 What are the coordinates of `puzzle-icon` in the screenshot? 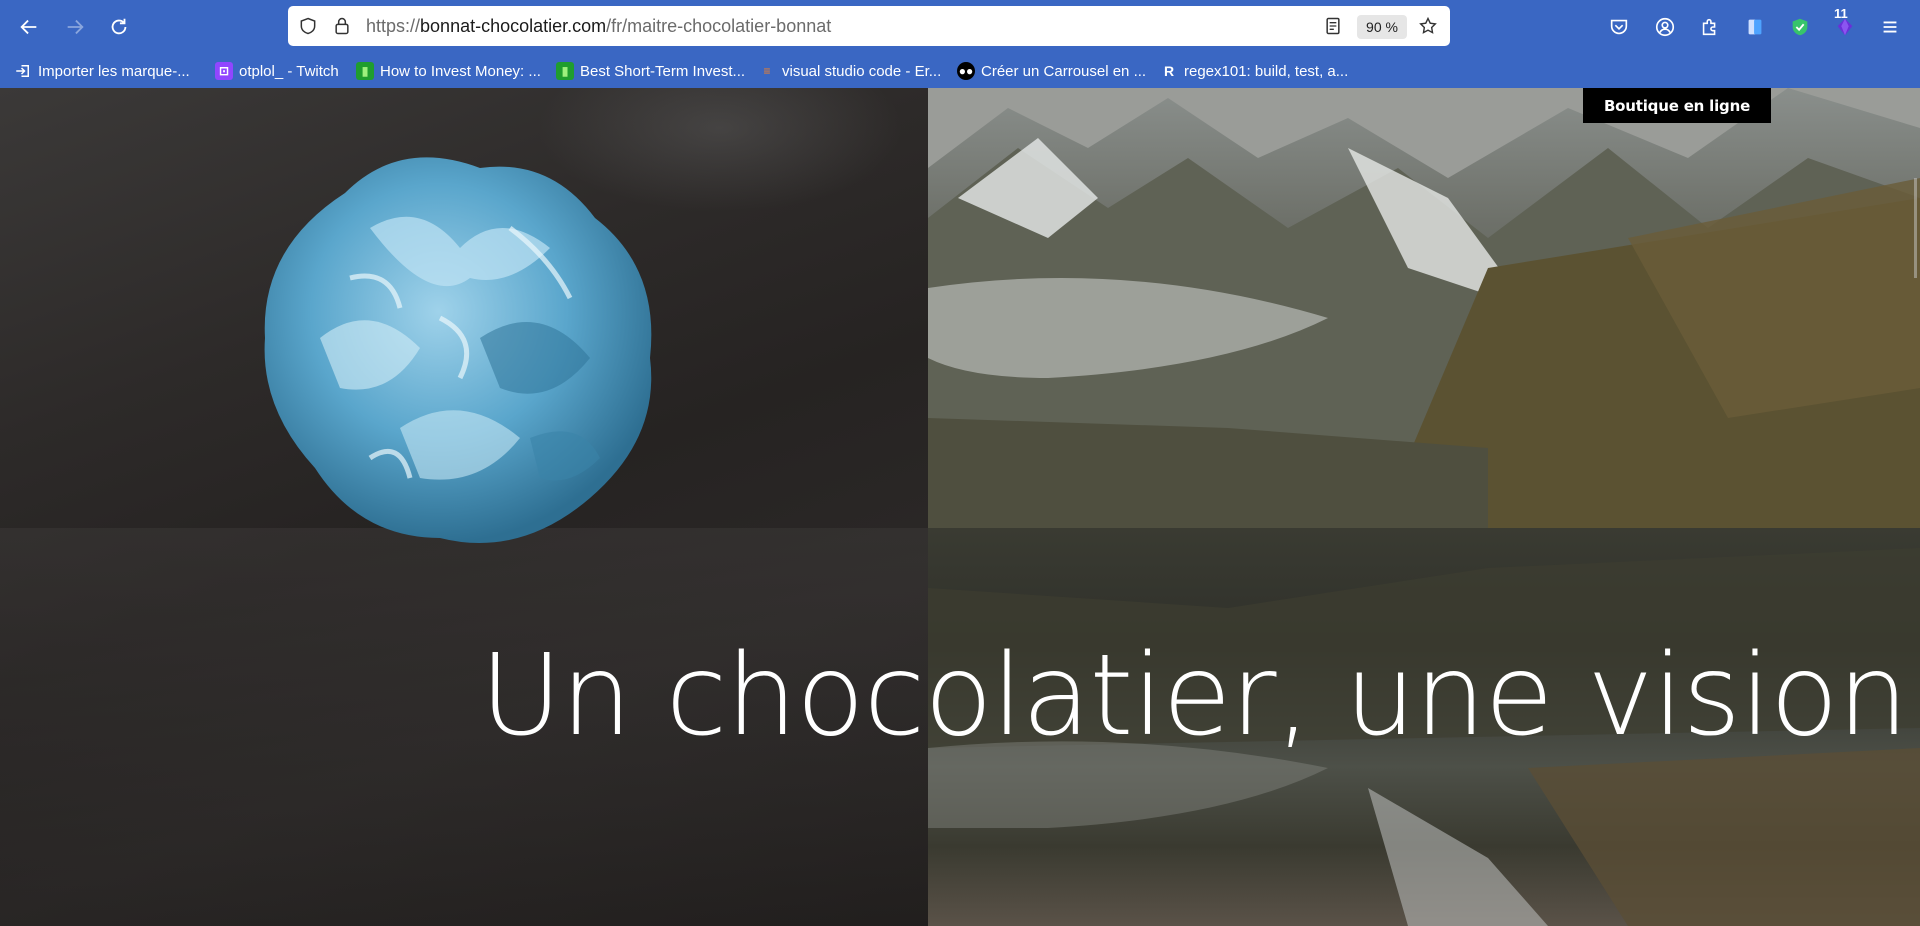 It's located at (1709, 27).